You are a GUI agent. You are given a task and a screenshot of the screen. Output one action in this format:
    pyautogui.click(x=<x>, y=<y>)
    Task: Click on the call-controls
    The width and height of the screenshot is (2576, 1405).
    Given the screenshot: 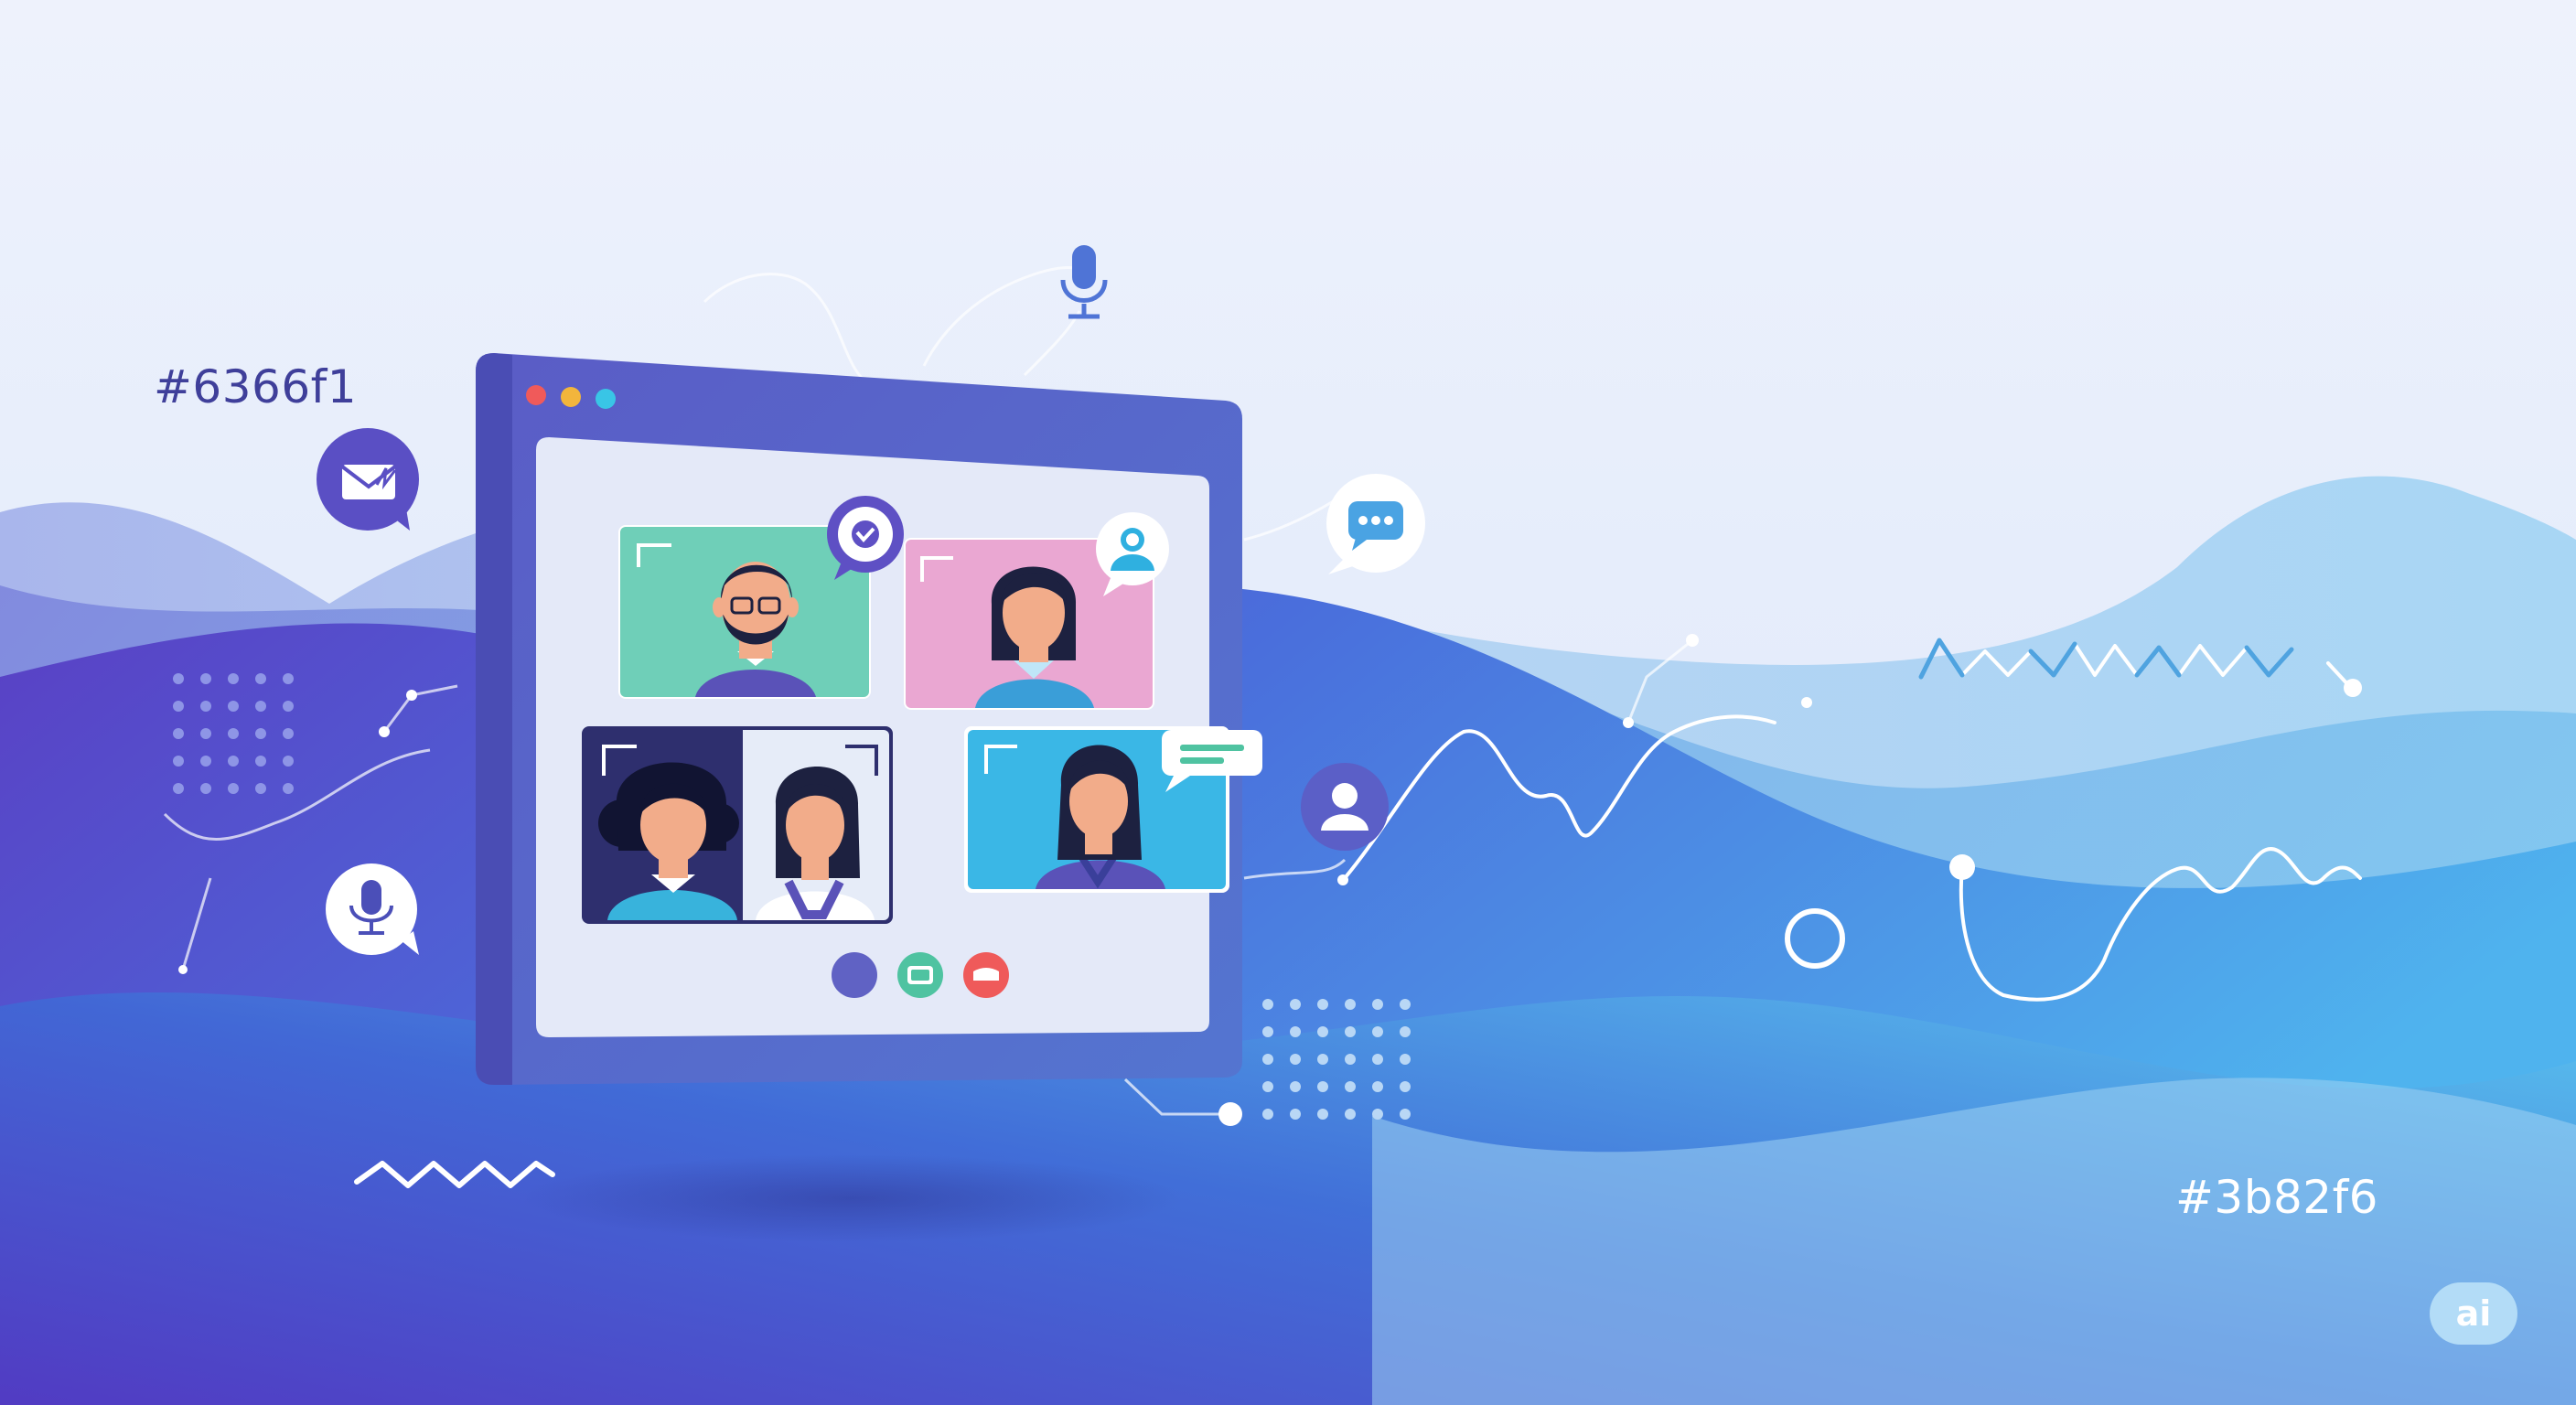 What is the action you would take?
    pyautogui.click(x=921, y=975)
    